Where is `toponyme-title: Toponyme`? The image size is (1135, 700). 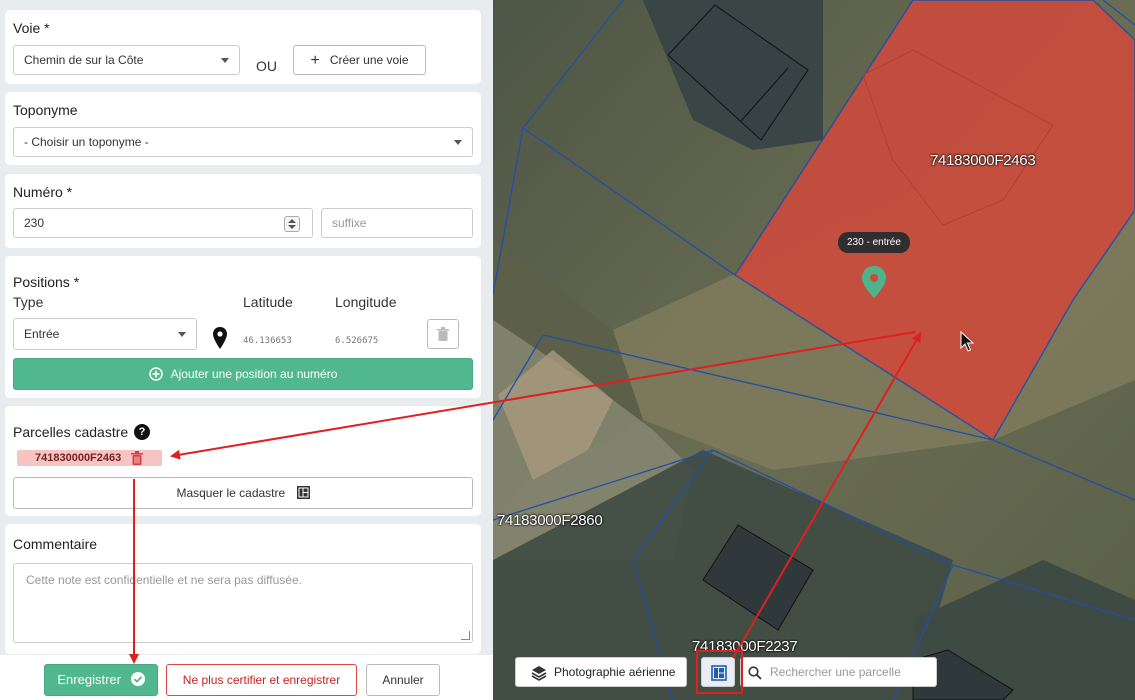 toponyme-title: Toponyme is located at coordinates (45, 110).